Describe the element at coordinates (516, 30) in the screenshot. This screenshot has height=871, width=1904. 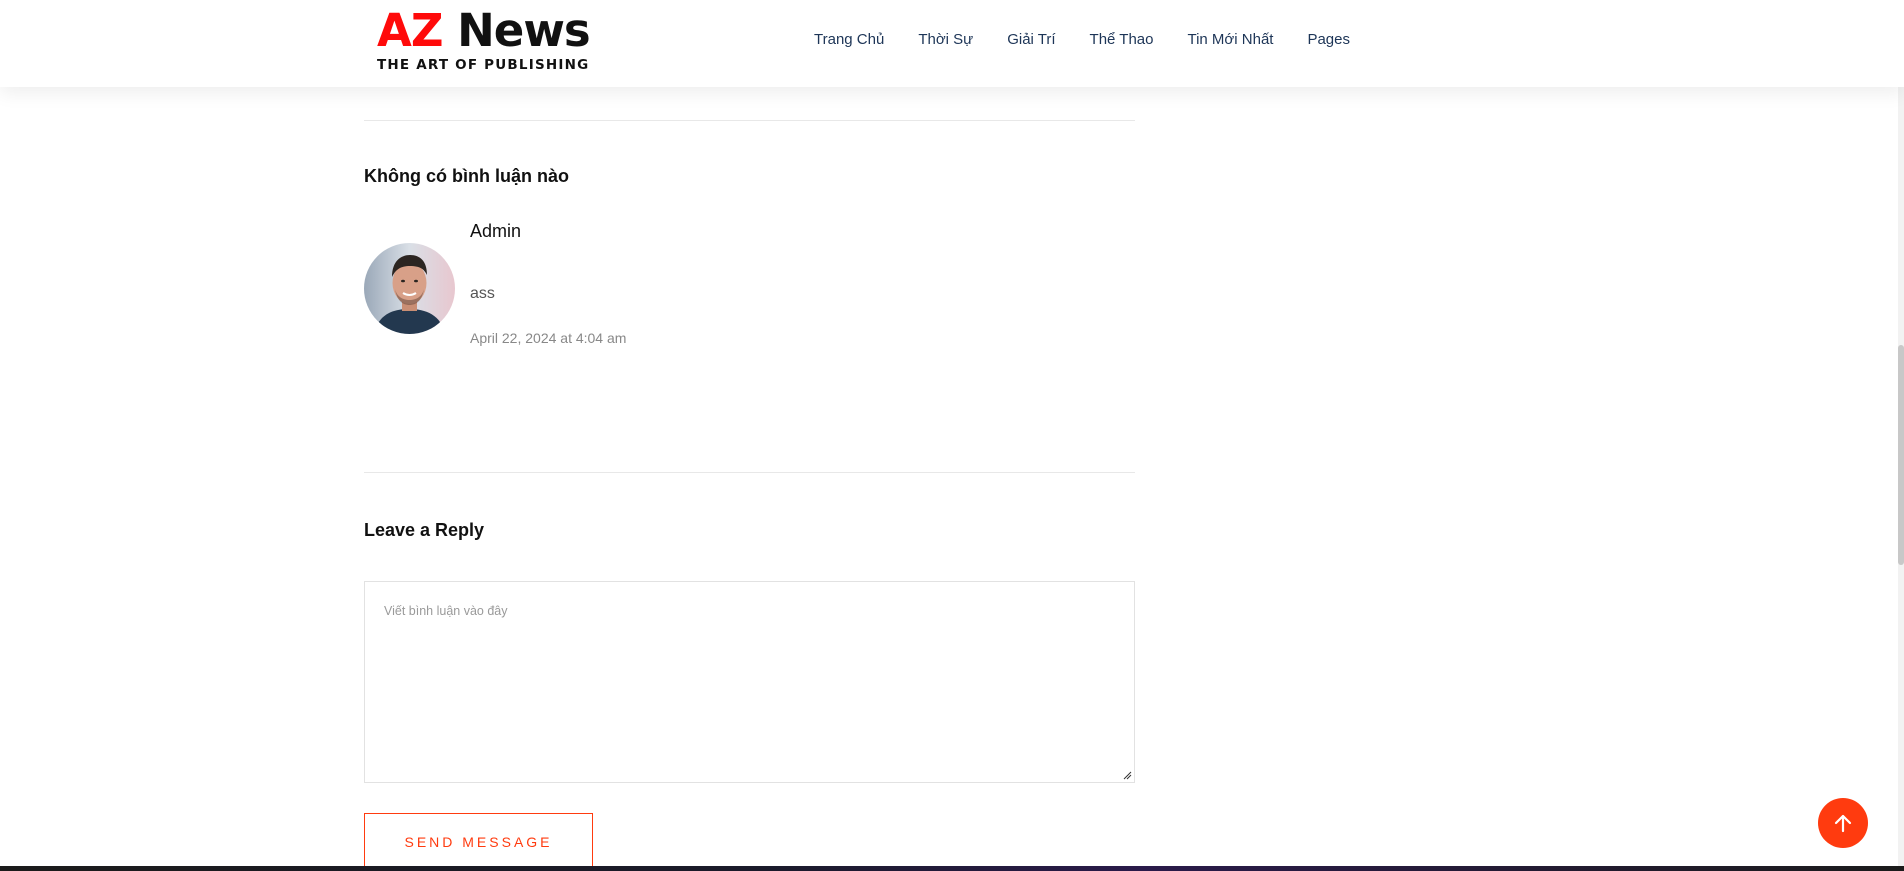
I see `logo-news: News` at that location.